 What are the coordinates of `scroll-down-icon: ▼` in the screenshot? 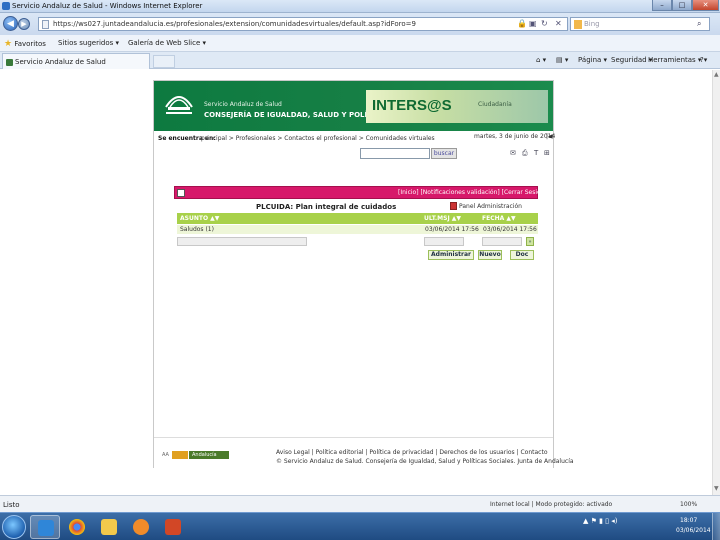 It's located at (716, 488).